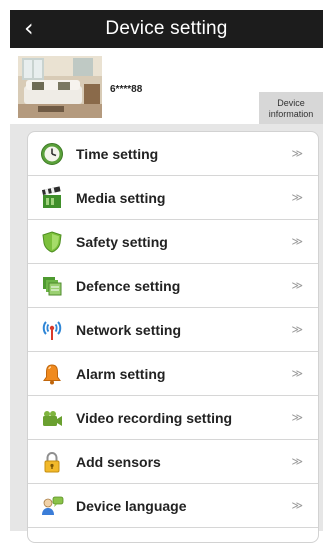  I want to click on menu-item-network-setting: Network setting ≫, so click(173, 330).